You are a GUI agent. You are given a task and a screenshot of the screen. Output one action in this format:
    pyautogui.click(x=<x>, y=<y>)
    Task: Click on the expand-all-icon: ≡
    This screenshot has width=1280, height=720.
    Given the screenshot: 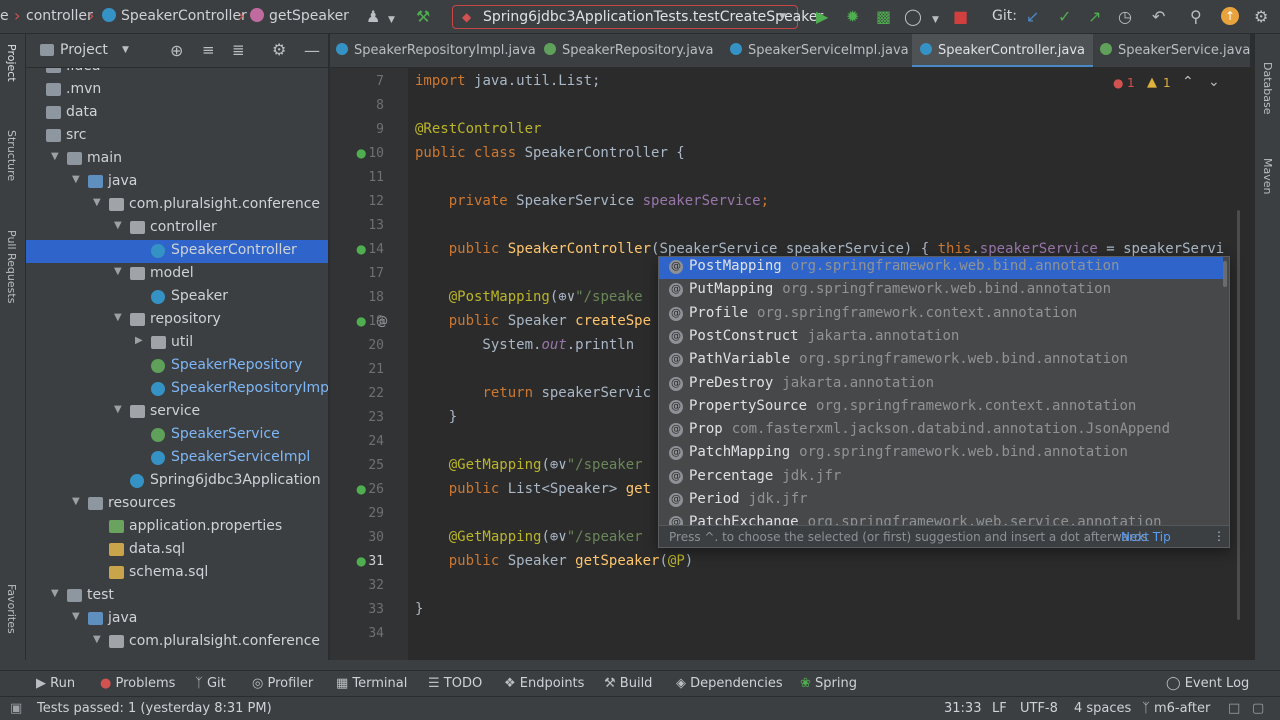 What is the action you would take?
    pyautogui.click(x=208, y=50)
    